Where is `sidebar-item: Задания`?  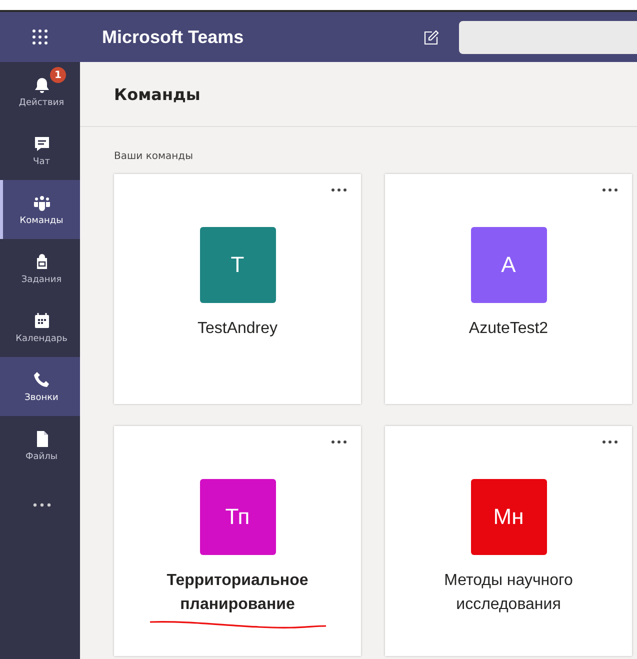
sidebar-item: Задания is located at coordinates (40, 268).